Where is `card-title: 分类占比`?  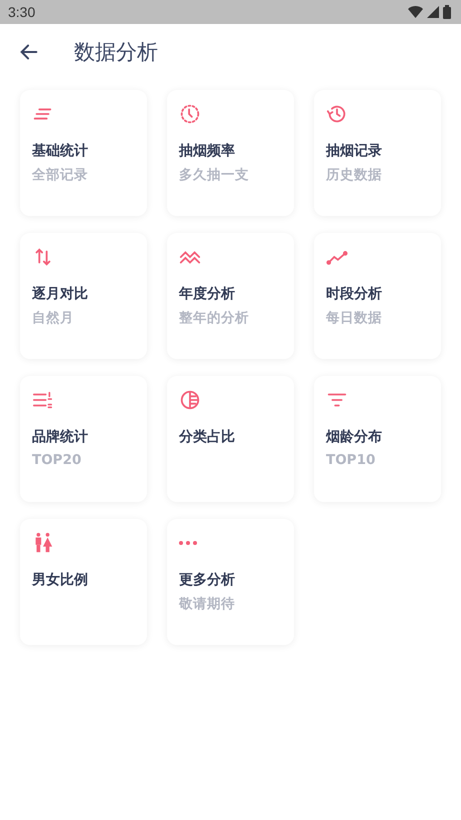
card-title: 分类占比 is located at coordinates (207, 437).